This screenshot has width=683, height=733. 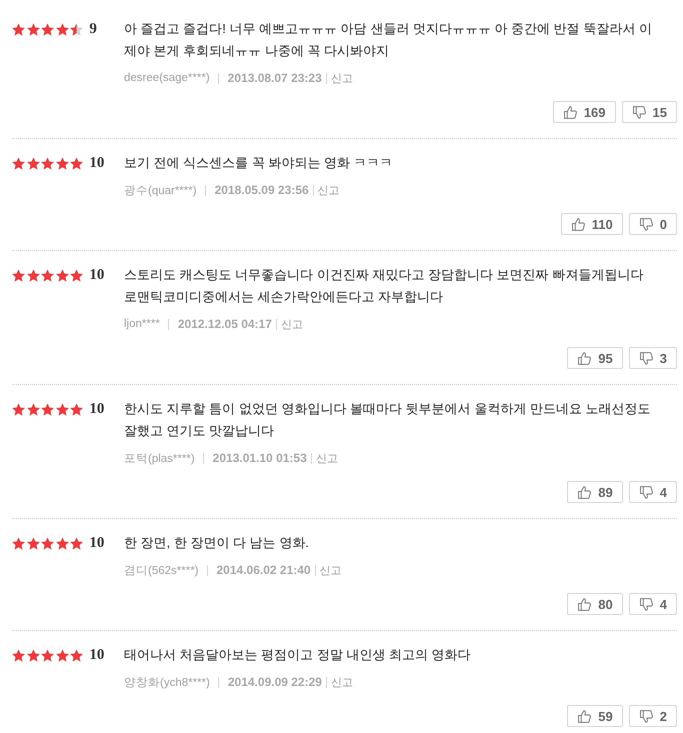 I want to click on like-button: 59, so click(x=595, y=716).